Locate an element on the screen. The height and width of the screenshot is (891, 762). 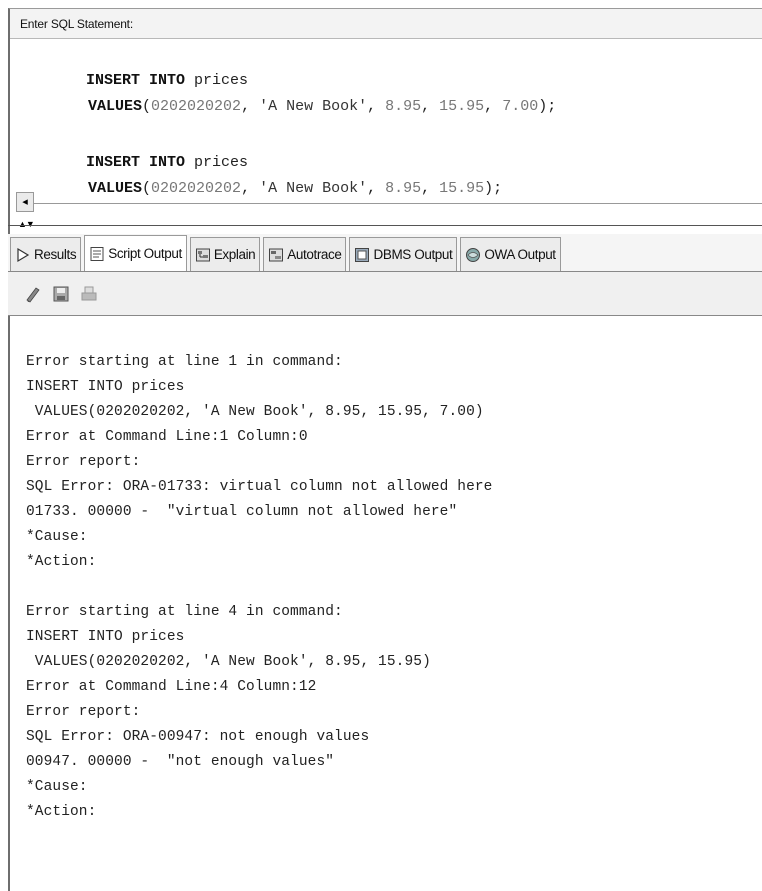
tab-label: Results is located at coordinates (55, 254).